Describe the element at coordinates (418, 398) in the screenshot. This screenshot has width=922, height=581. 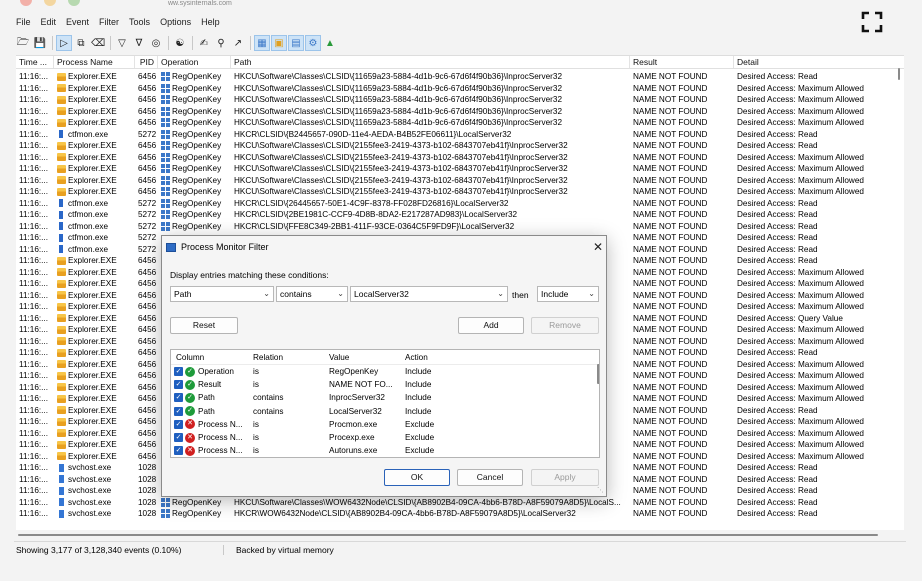
I see `filter-action-cell: Include` at that location.